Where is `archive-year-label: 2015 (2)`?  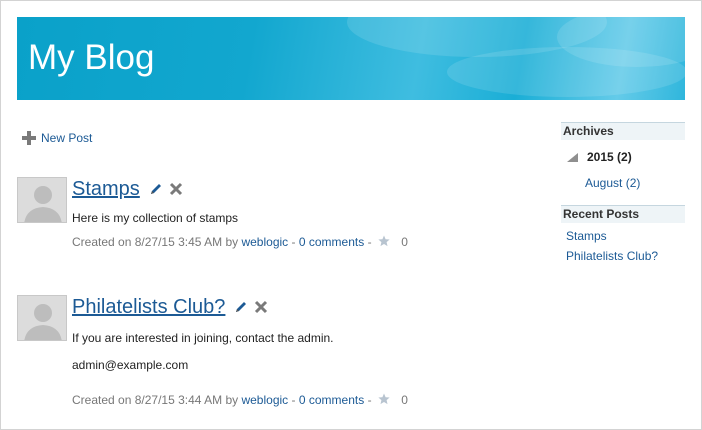
archive-year-label: 2015 (2) is located at coordinates (609, 157).